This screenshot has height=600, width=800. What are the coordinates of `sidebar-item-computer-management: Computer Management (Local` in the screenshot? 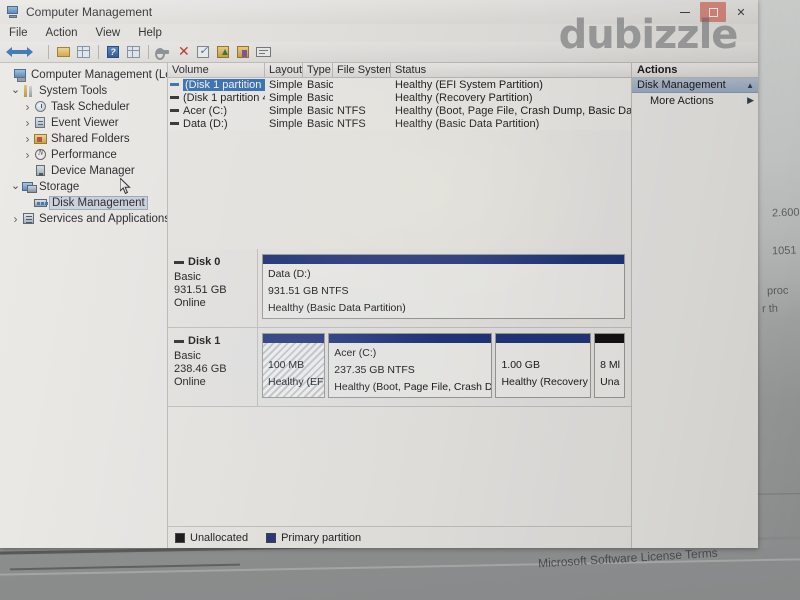 It's located at (83, 75).